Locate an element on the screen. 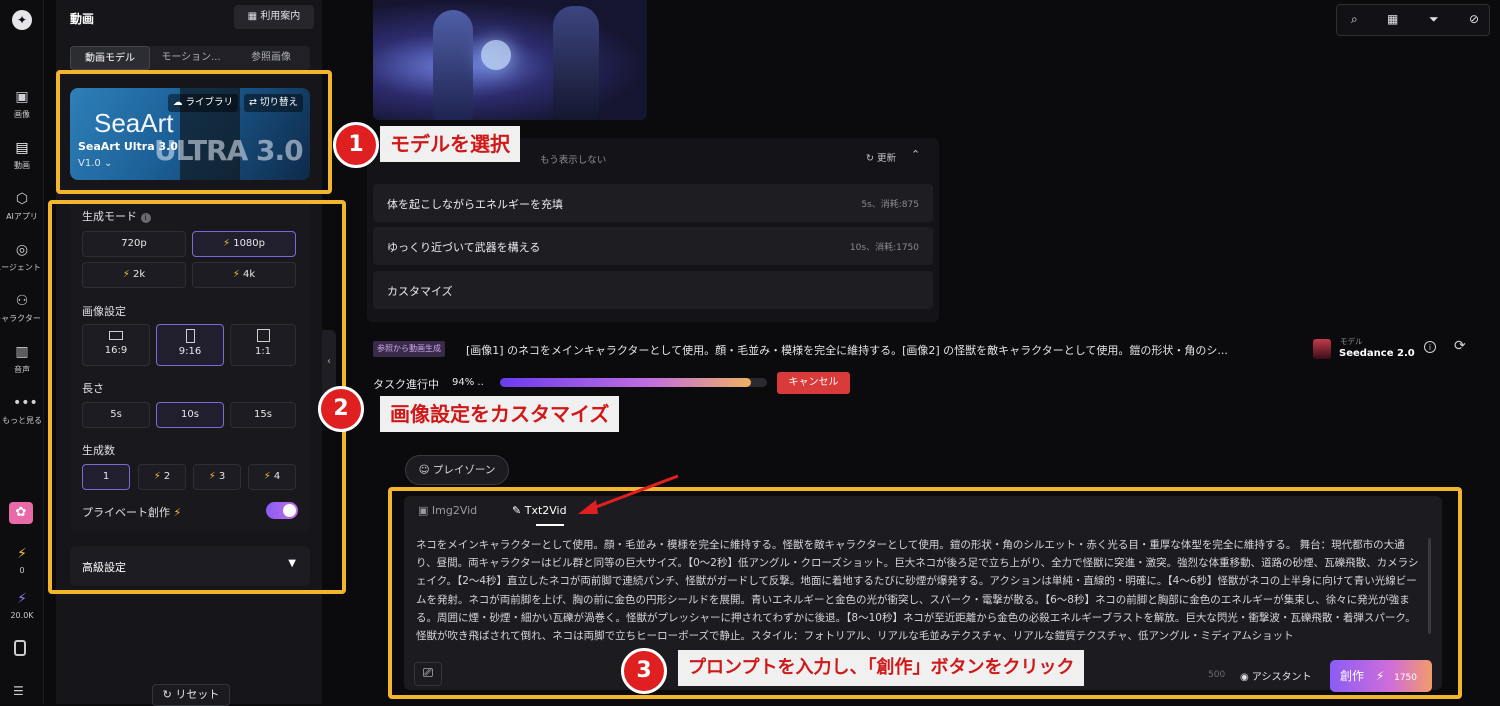 The width and height of the screenshot is (1500, 706). suggestion-item: ゆっくり近づいて武器を構える 10s、消耗:1750 is located at coordinates (653, 246).